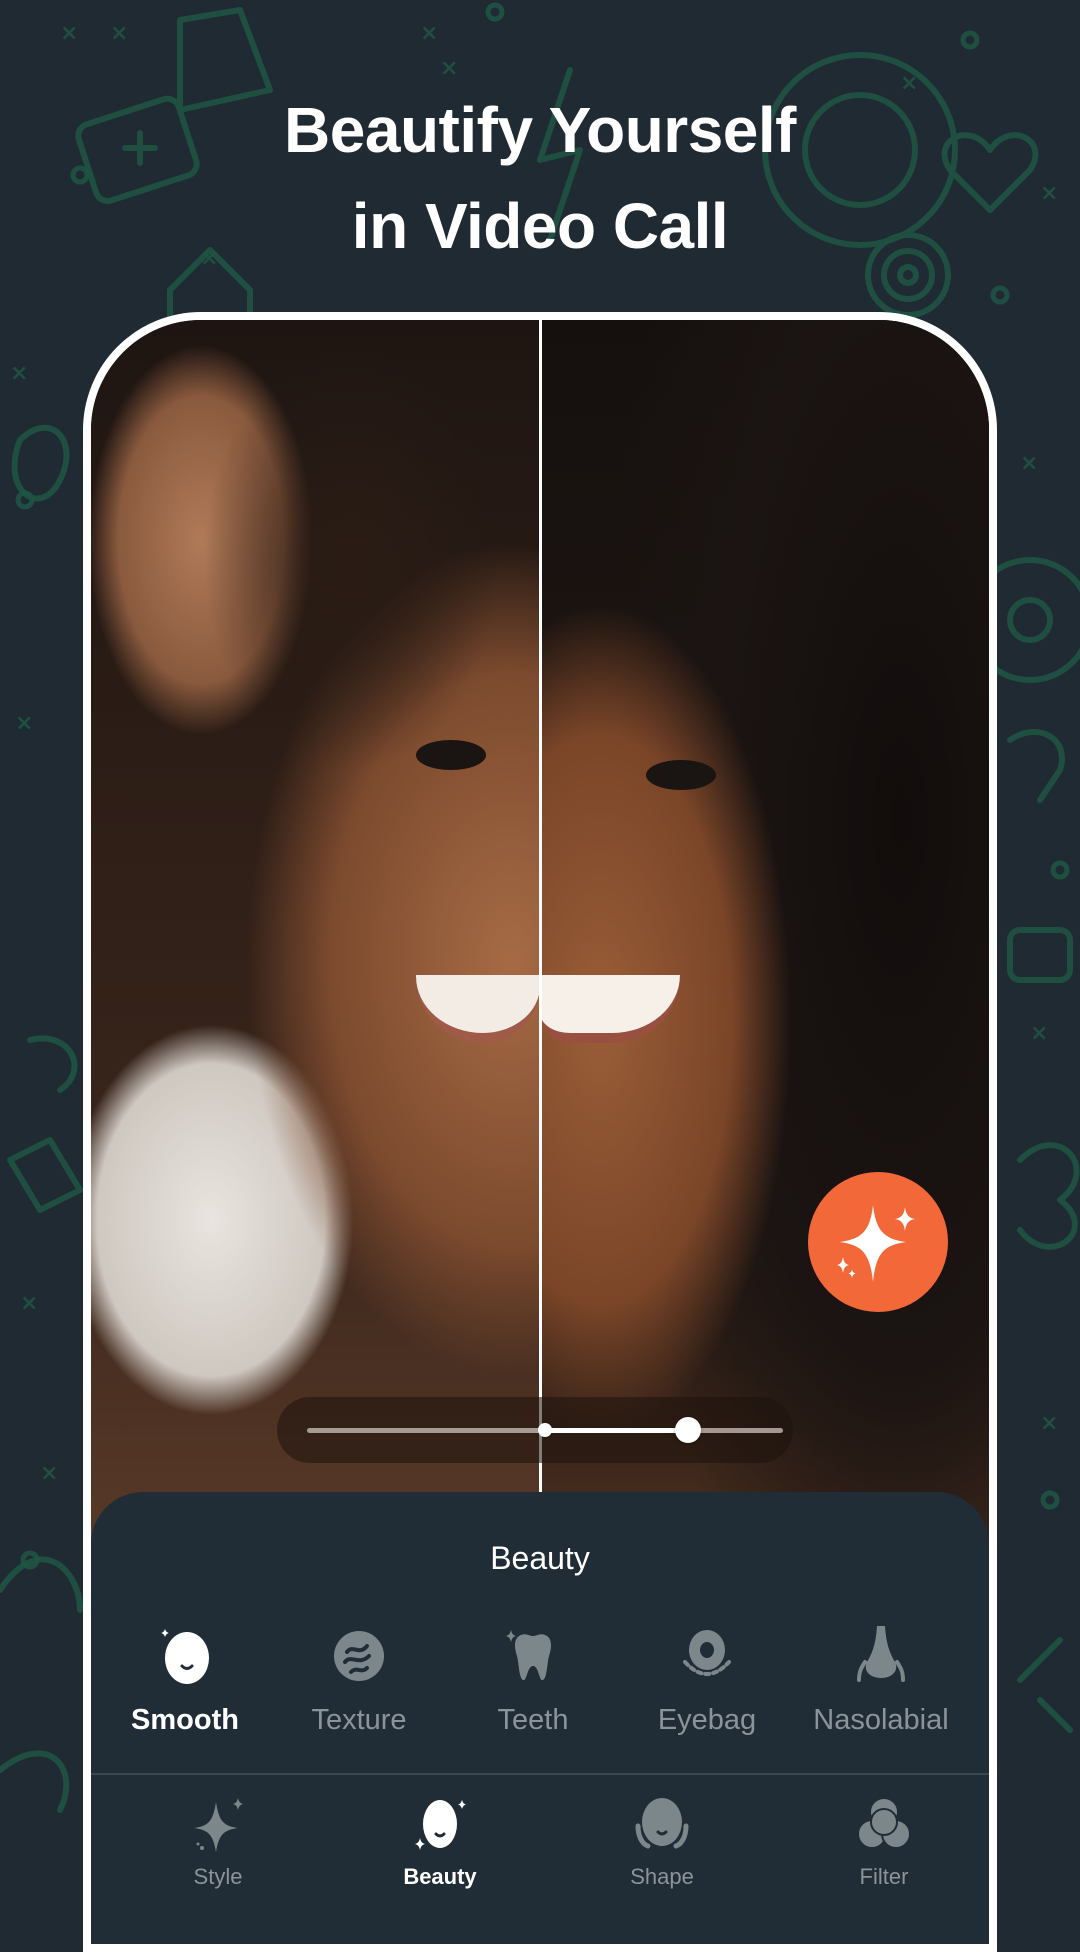 This screenshot has height=1952, width=1080. I want to click on tab-shape: Shape, so click(662, 1841).